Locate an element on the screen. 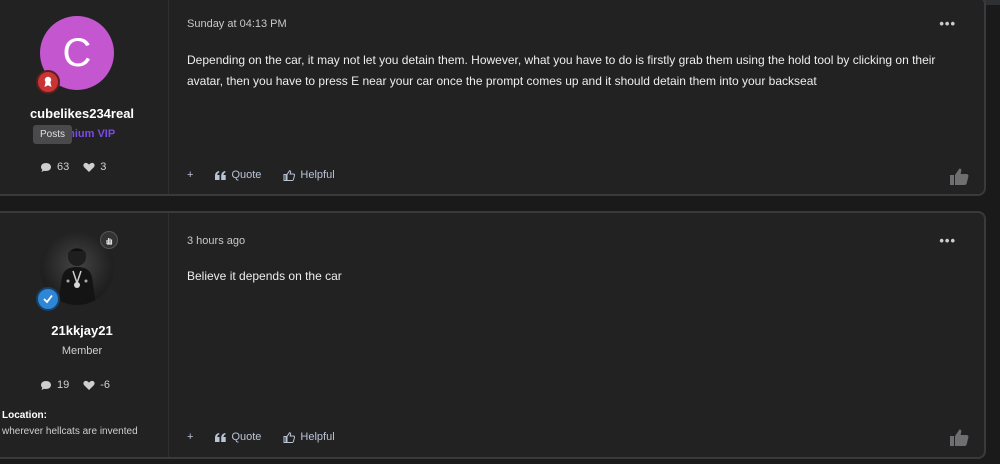  user-stats: 19 -6 is located at coordinates (75, 385).